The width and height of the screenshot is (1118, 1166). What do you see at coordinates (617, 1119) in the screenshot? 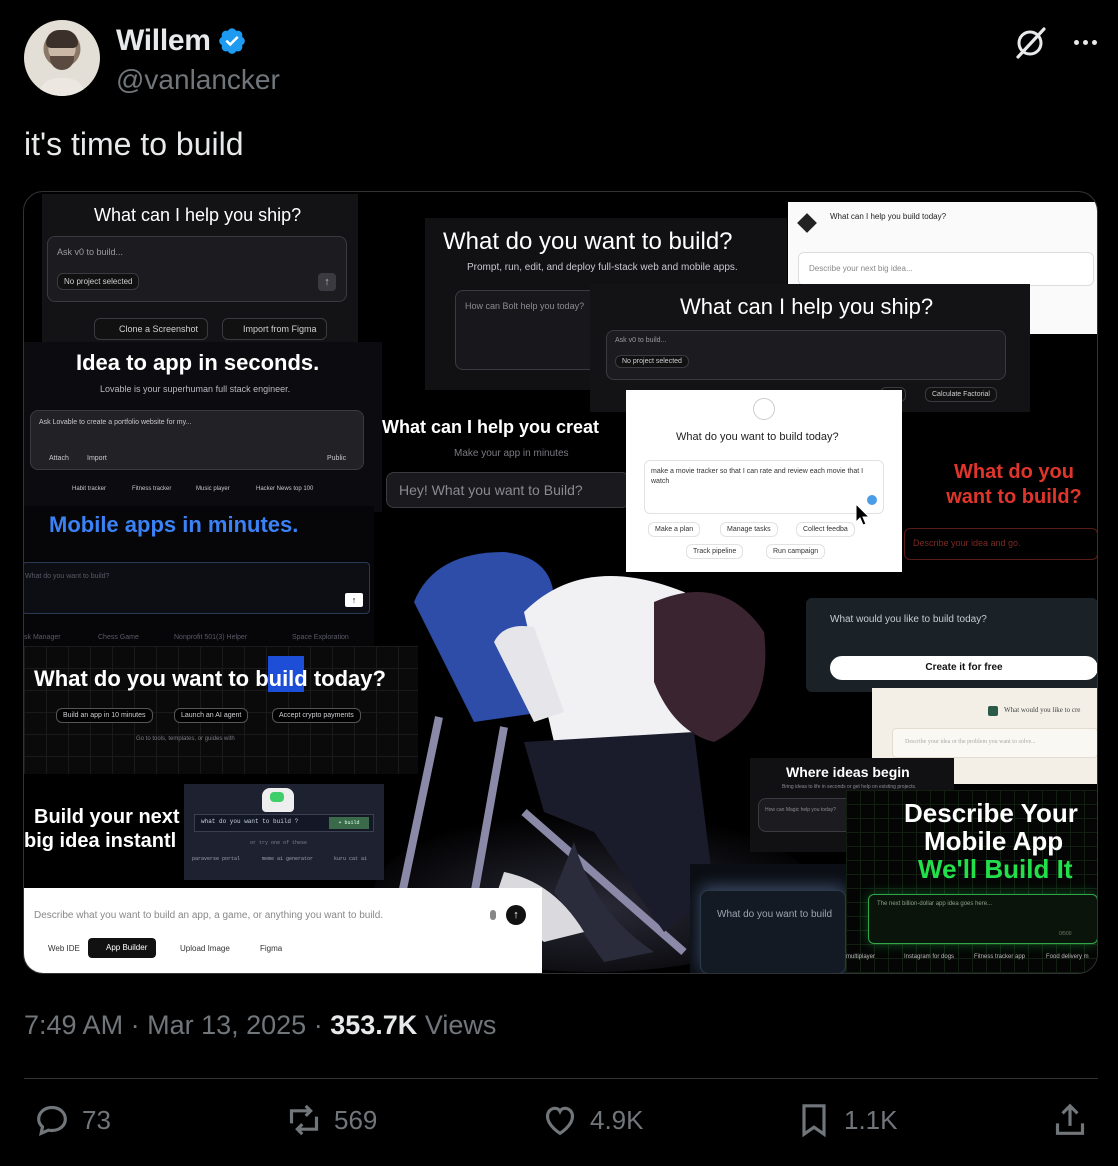
I see `like-count: 4.9K` at bounding box center [617, 1119].